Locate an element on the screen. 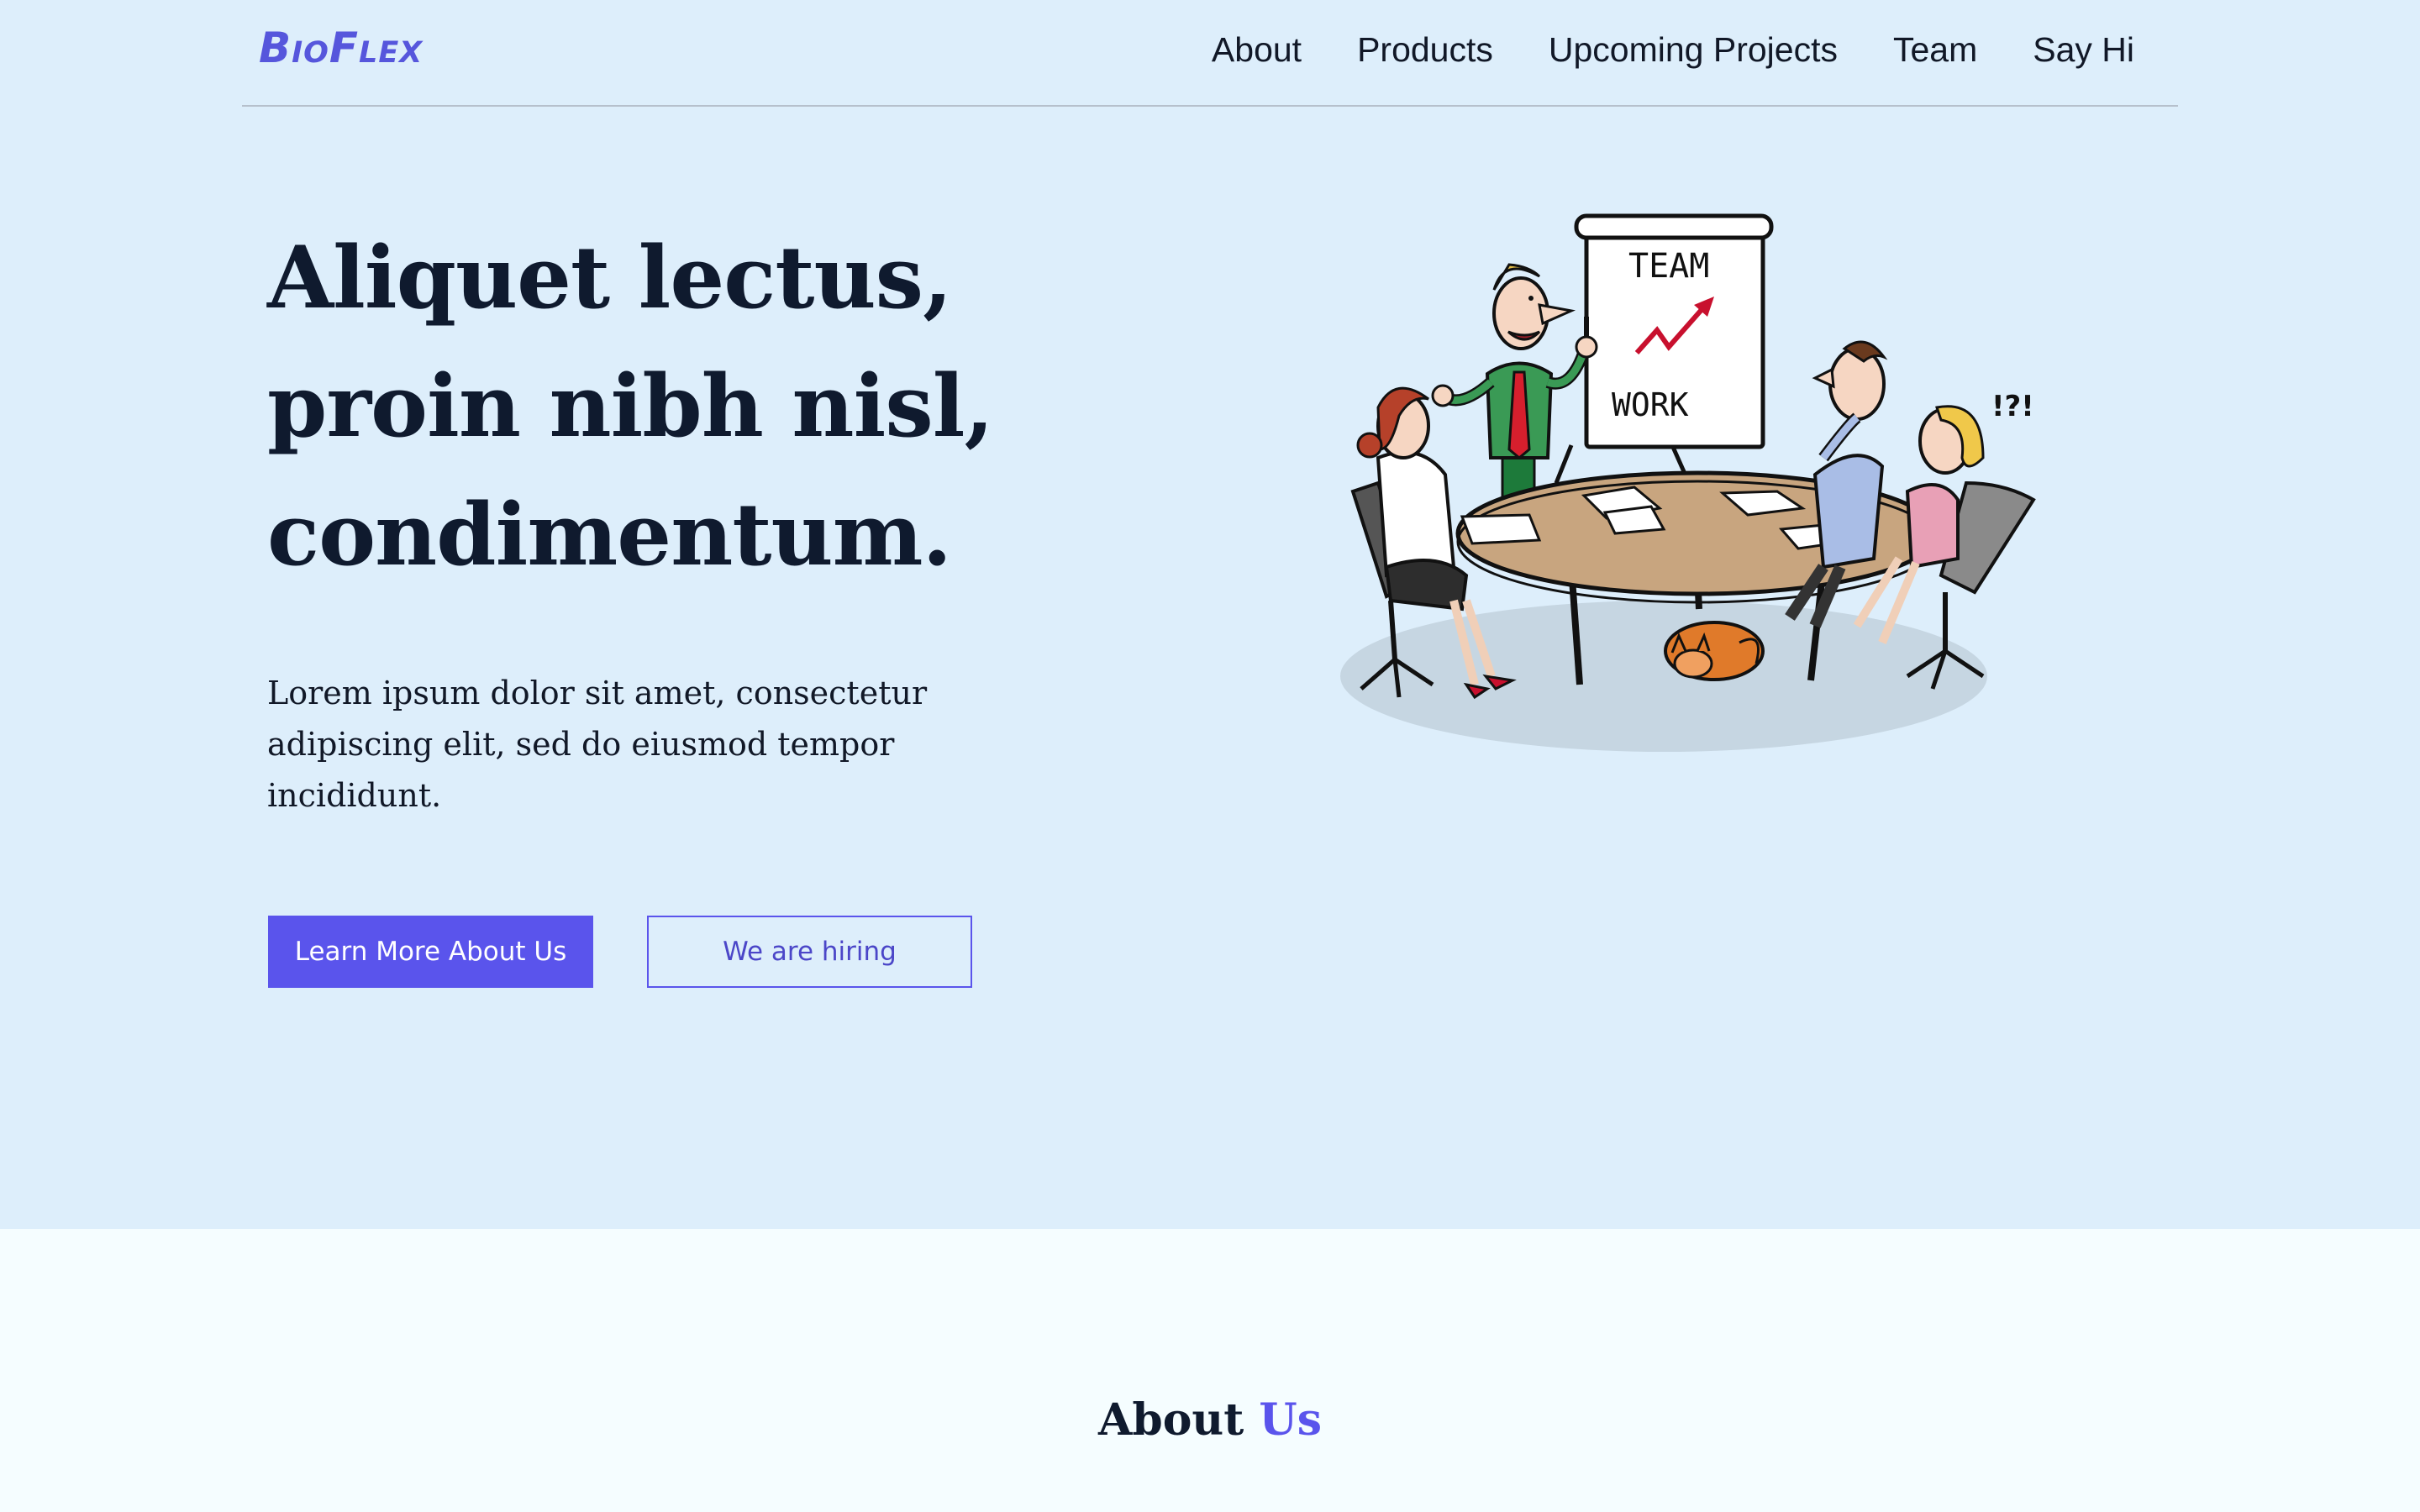  nav-item-products: Products is located at coordinates (1425, 50).